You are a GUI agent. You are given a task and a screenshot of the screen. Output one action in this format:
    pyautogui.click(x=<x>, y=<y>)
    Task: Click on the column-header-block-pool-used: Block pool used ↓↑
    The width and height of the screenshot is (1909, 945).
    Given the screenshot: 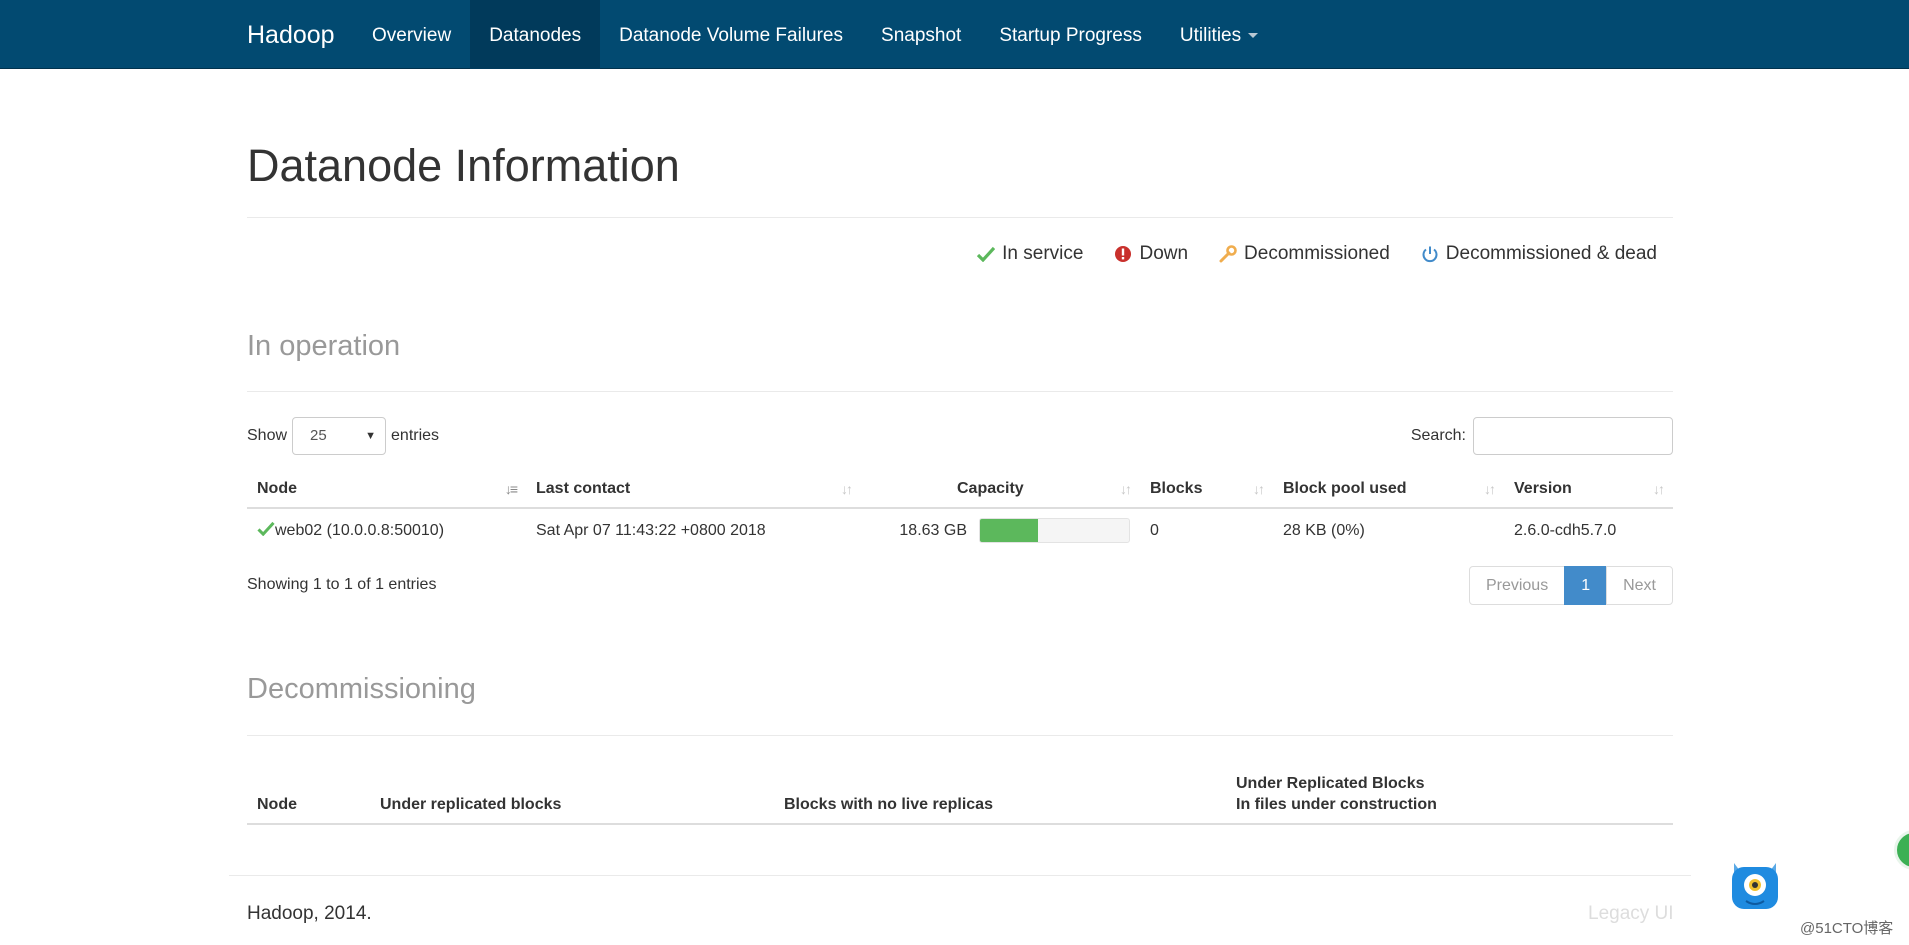 What is the action you would take?
    pyautogui.click(x=1388, y=489)
    